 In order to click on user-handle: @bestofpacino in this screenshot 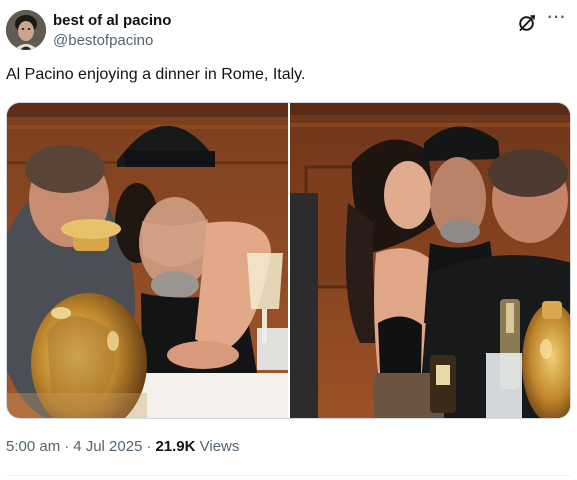, I will do `click(112, 41)`.